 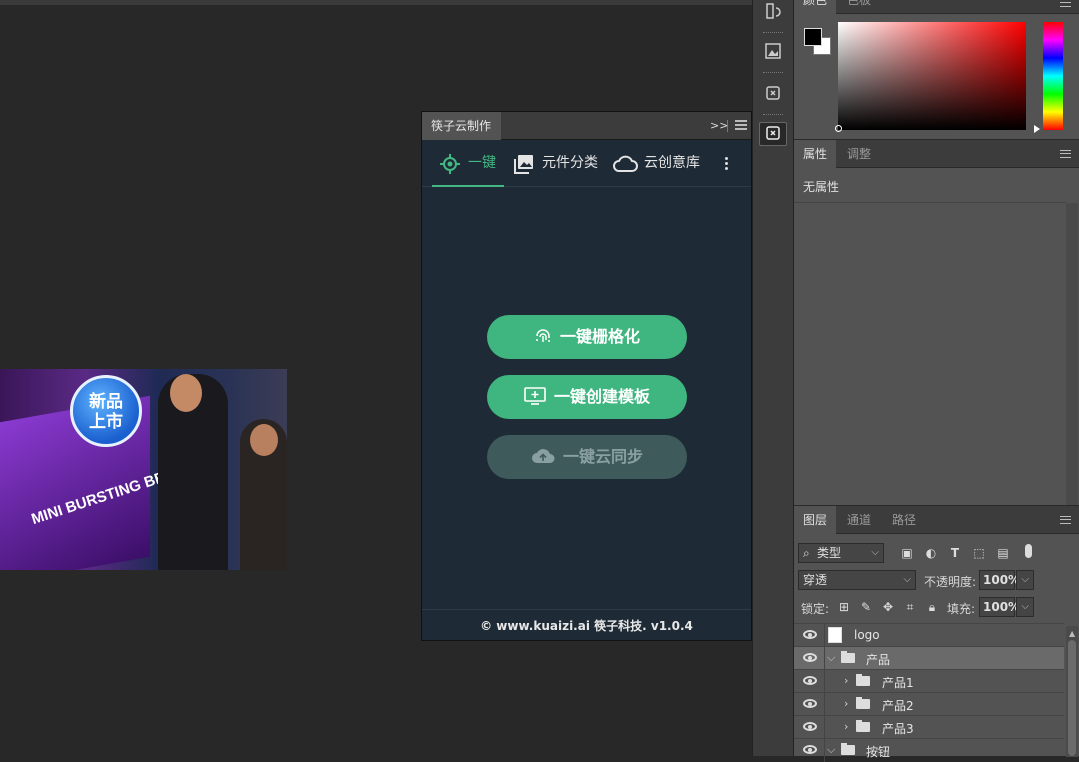 I want to click on lock-artboard-icon: ⌗, so click(x=910, y=607).